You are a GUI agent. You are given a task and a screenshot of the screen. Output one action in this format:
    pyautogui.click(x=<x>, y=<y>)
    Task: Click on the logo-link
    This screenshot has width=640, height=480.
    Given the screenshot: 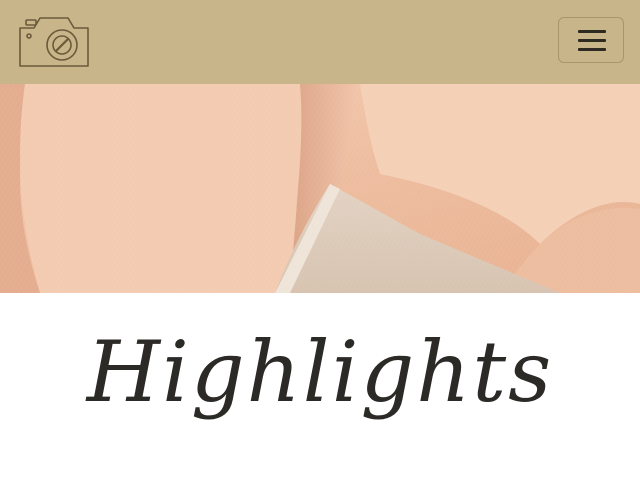 What is the action you would take?
    pyautogui.click(x=54, y=41)
    